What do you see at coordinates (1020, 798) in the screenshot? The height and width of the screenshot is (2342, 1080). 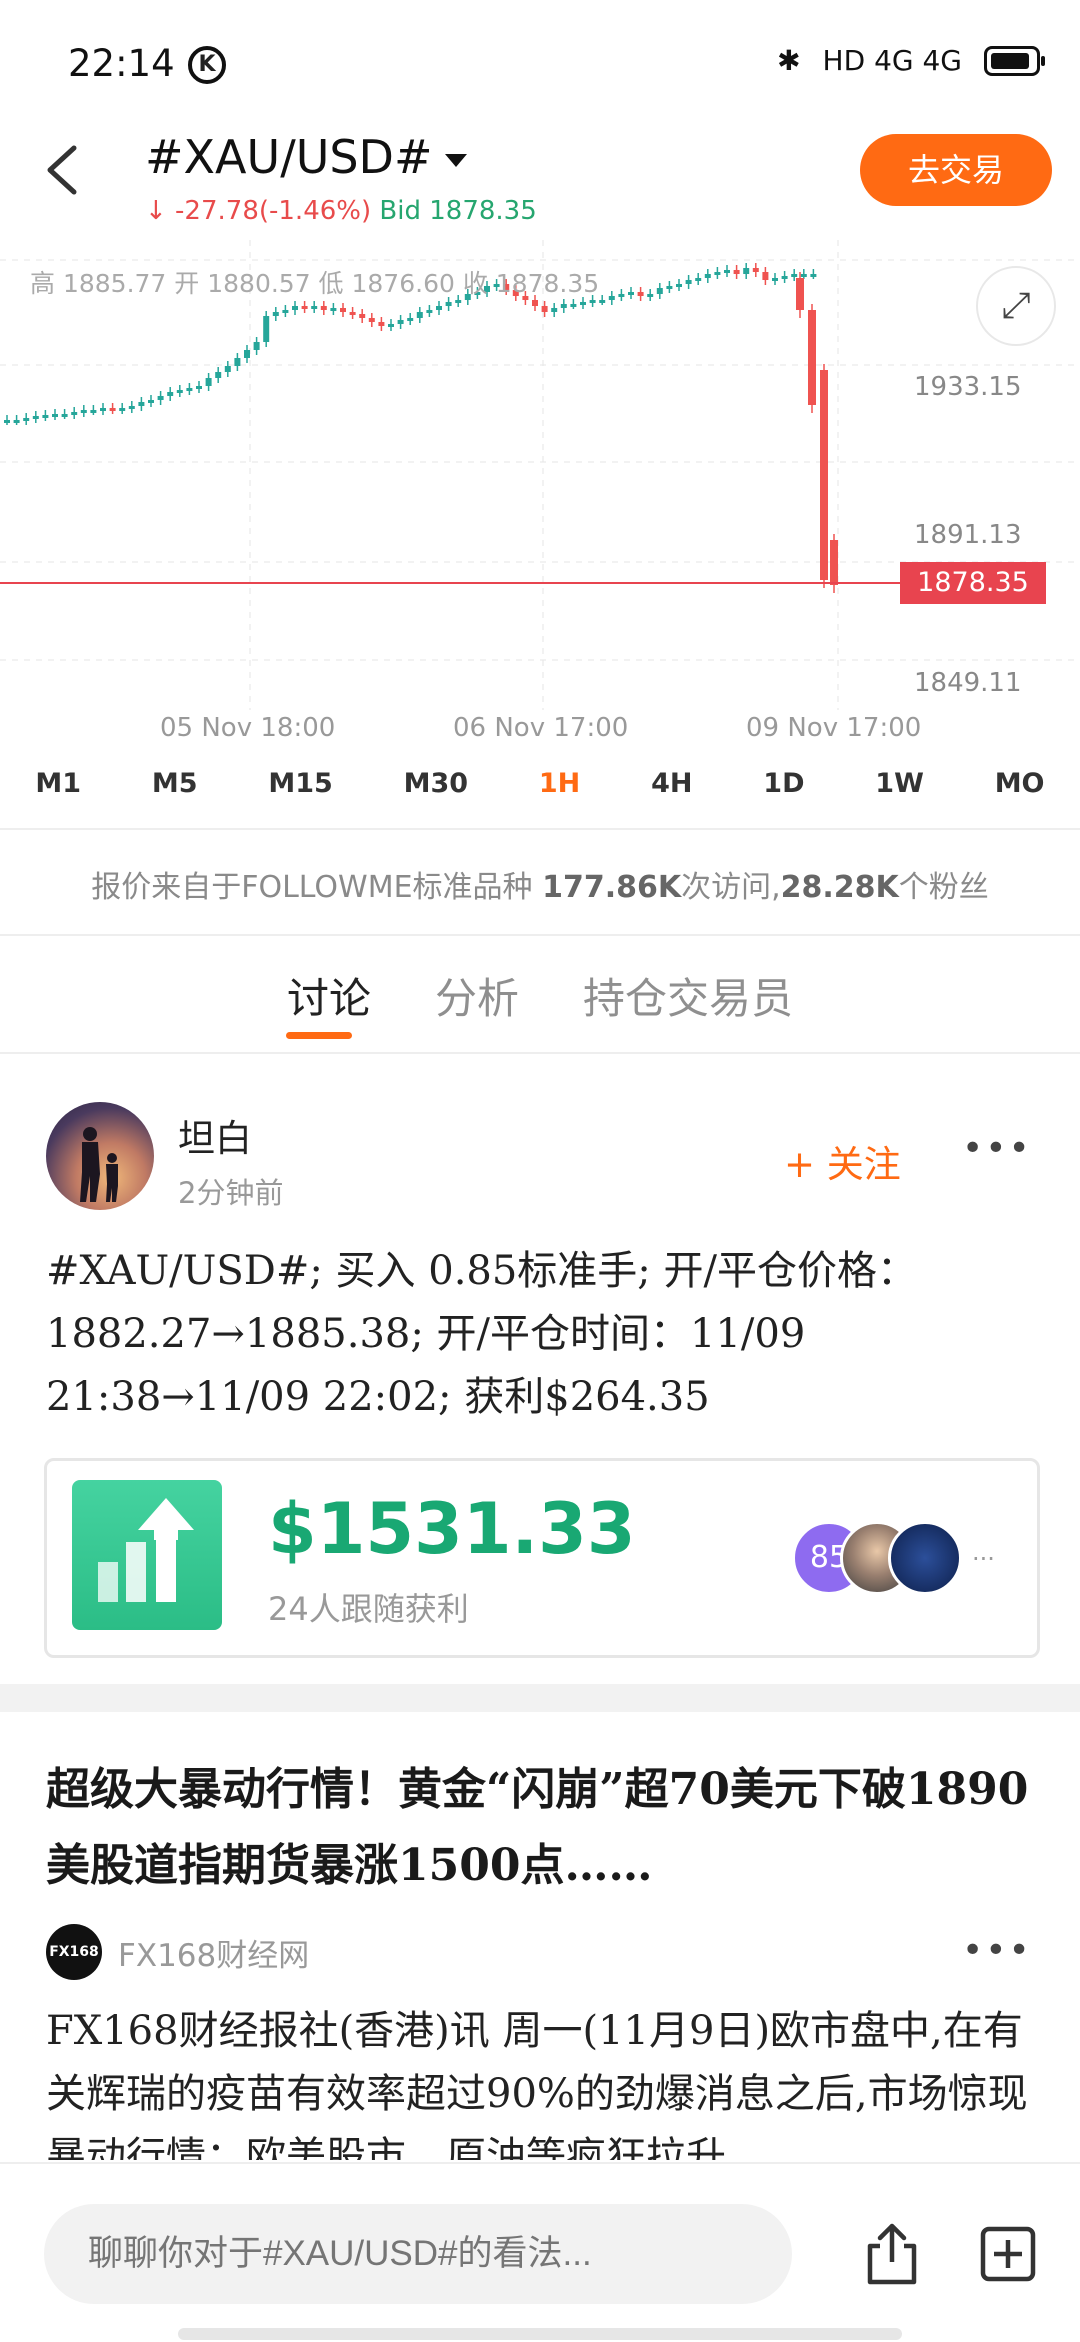 I see `timeframe-mo: MO` at bounding box center [1020, 798].